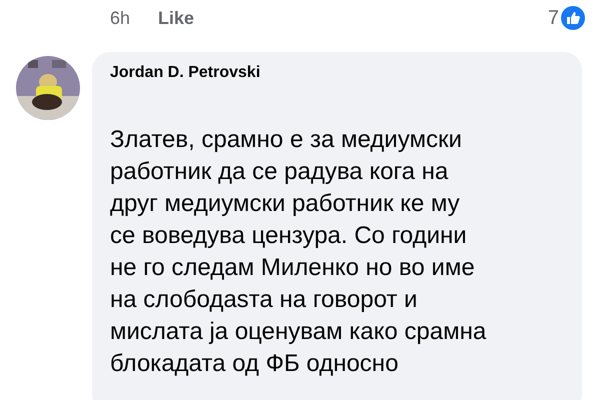  Describe the element at coordinates (185, 73) in the screenshot. I see `author-name: Jordan D. Petrovski` at that location.